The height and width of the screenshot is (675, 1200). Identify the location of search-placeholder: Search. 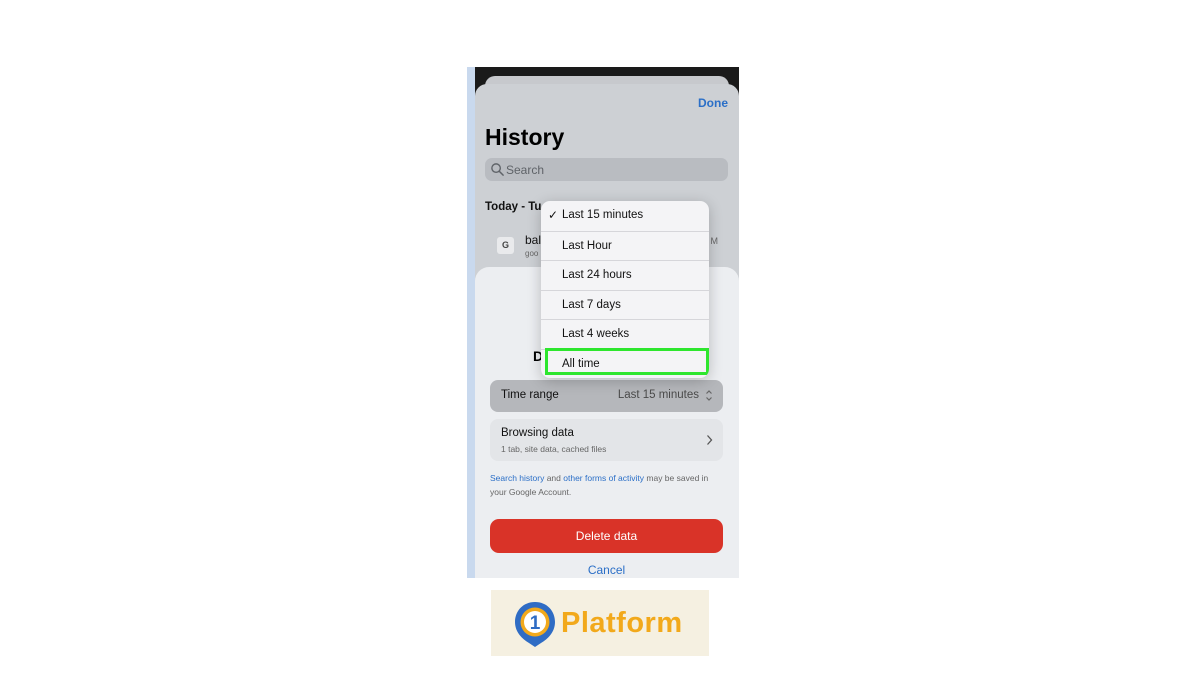
(525, 170).